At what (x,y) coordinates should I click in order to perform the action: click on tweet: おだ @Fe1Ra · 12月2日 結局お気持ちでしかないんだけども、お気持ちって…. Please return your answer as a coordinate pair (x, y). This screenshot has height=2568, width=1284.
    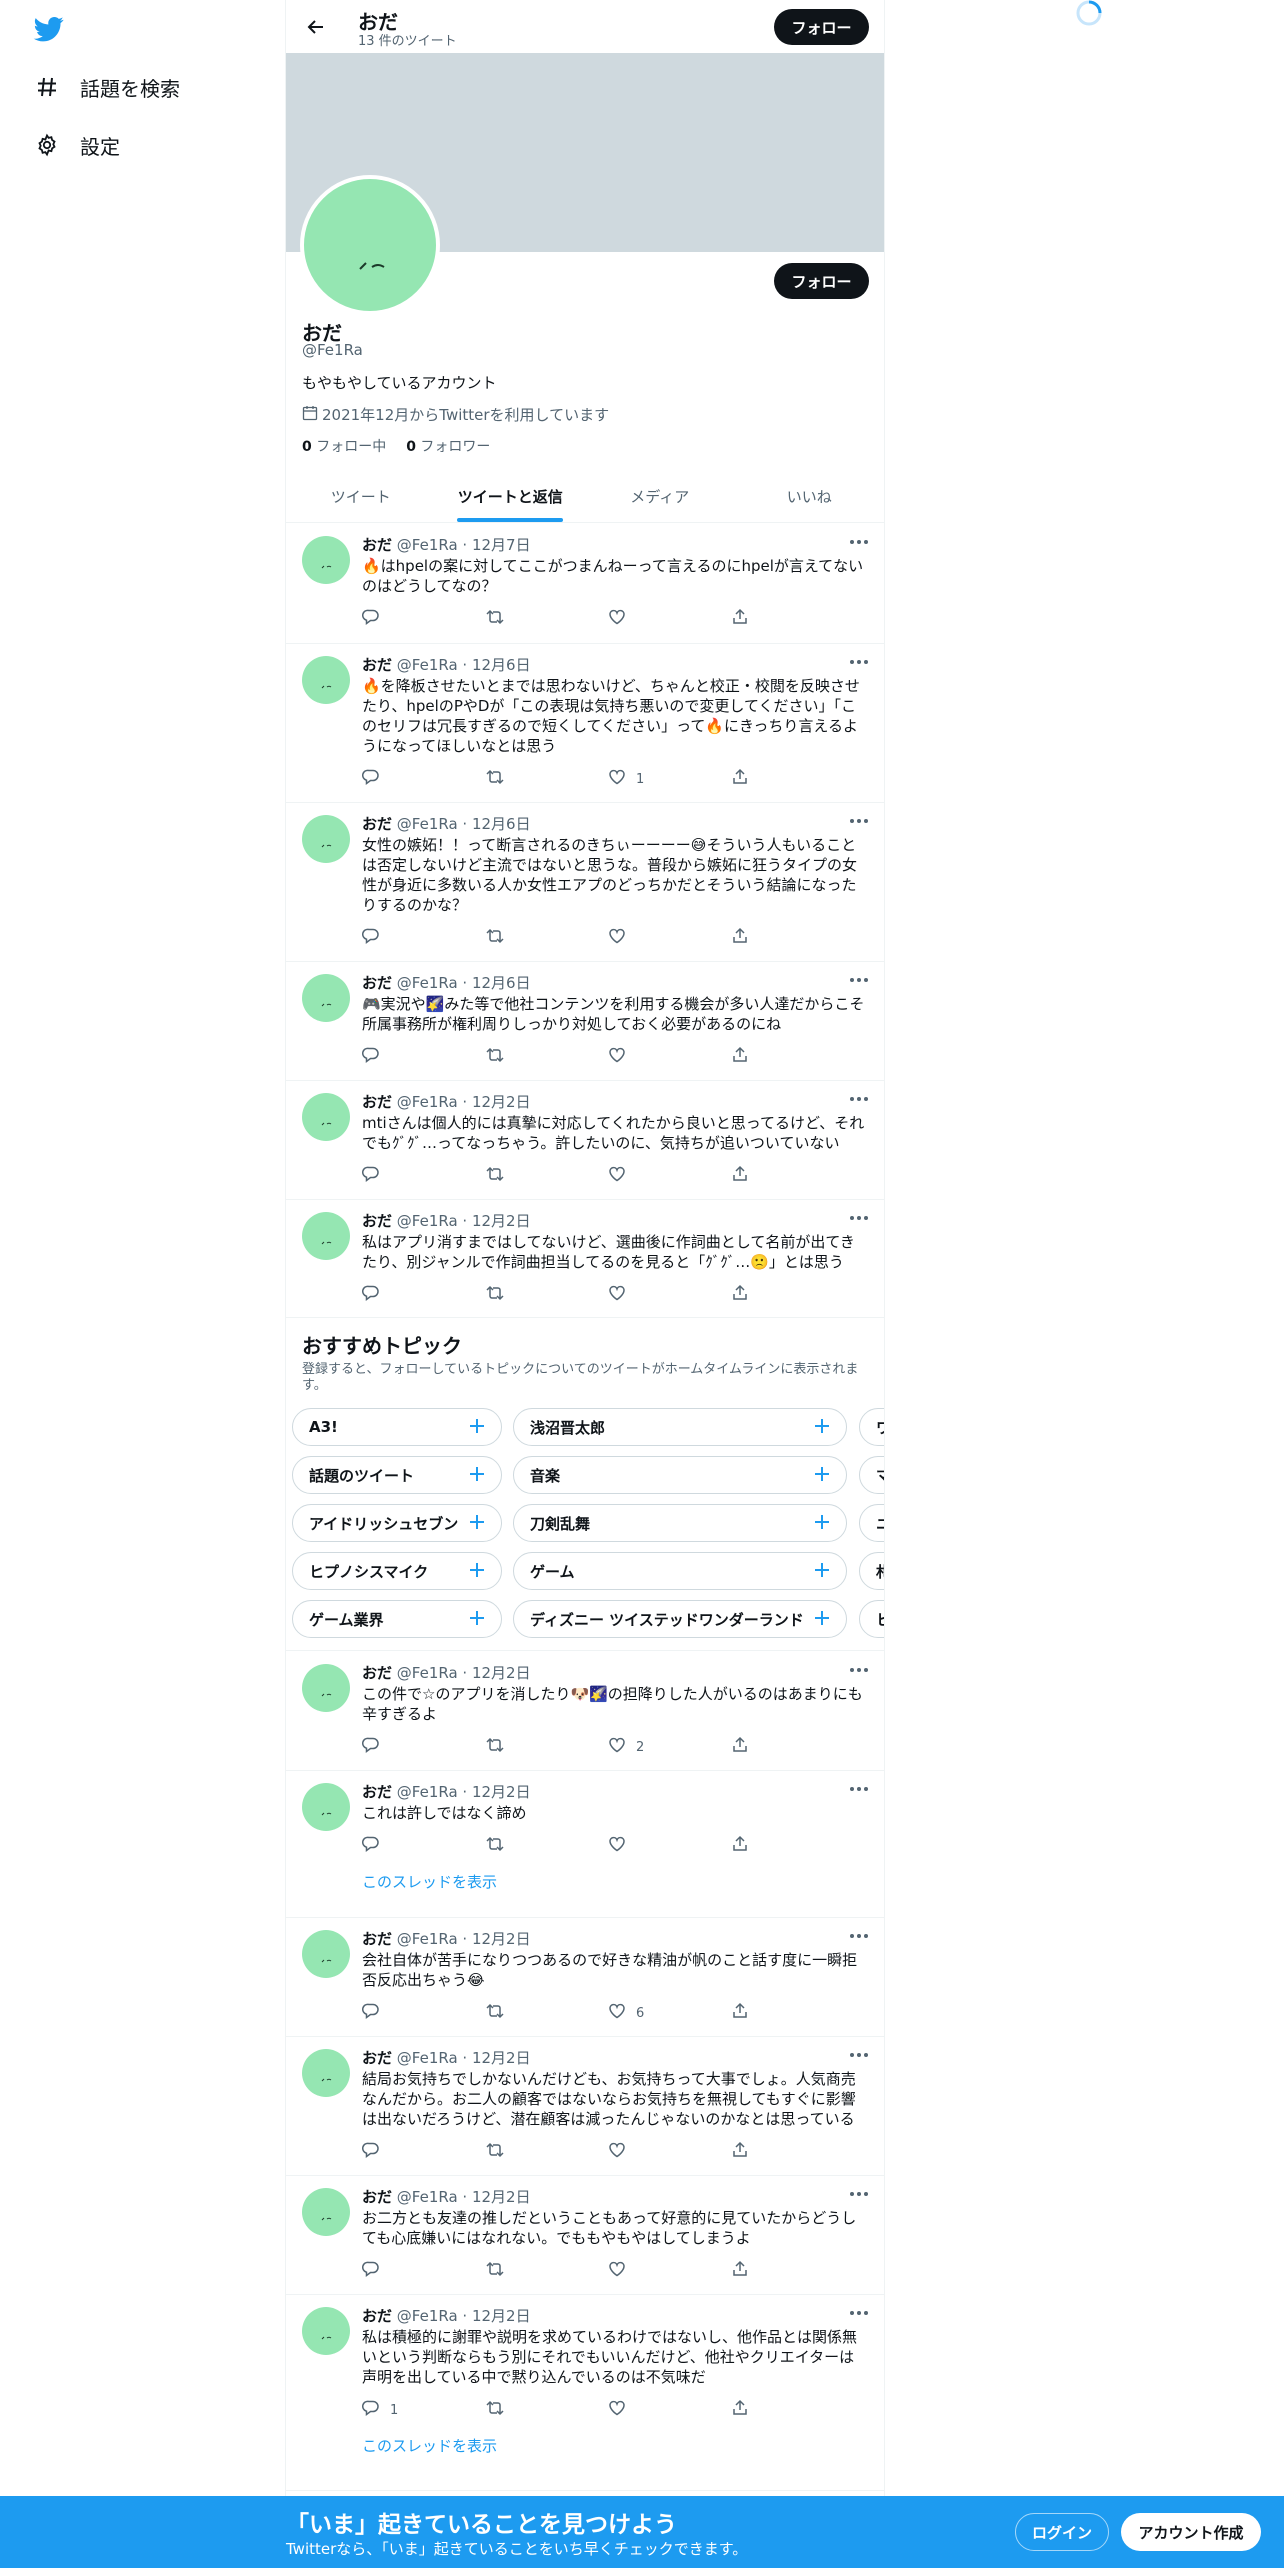
    Looking at the image, I should click on (585, 2106).